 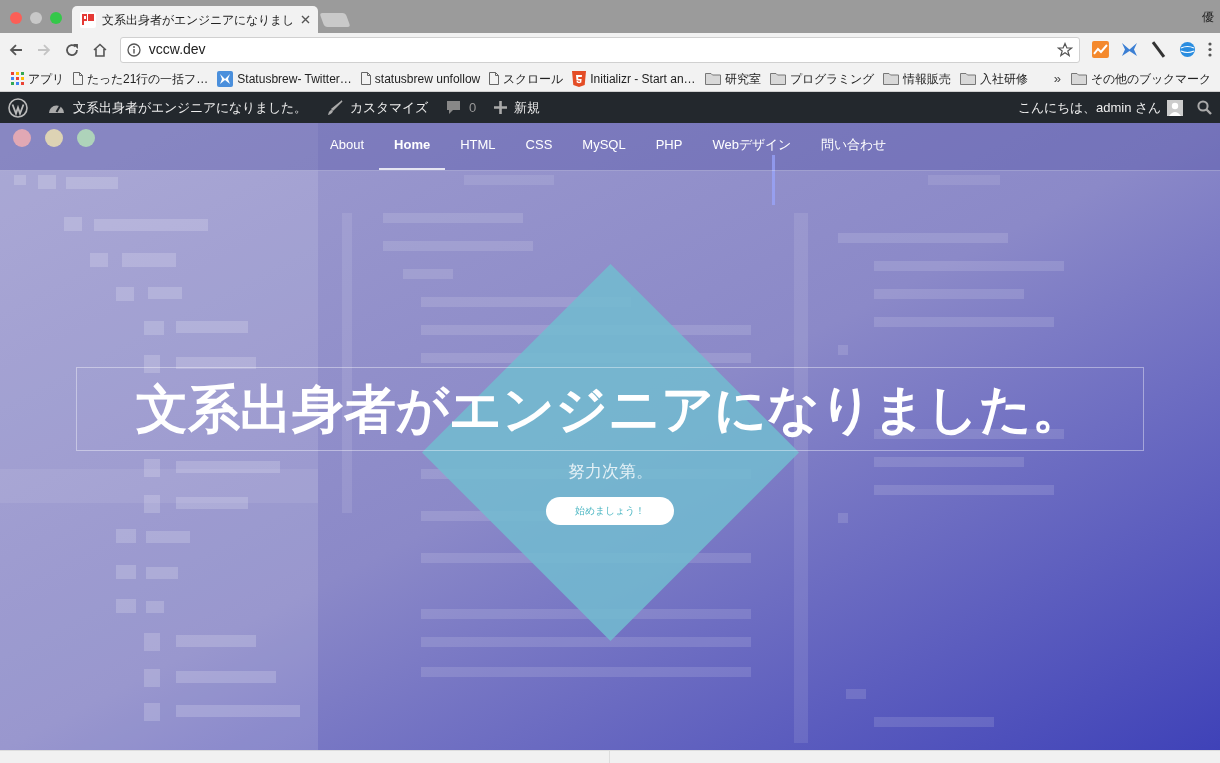 I want to click on slash-extension-icon, so click(x=1159, y=49).